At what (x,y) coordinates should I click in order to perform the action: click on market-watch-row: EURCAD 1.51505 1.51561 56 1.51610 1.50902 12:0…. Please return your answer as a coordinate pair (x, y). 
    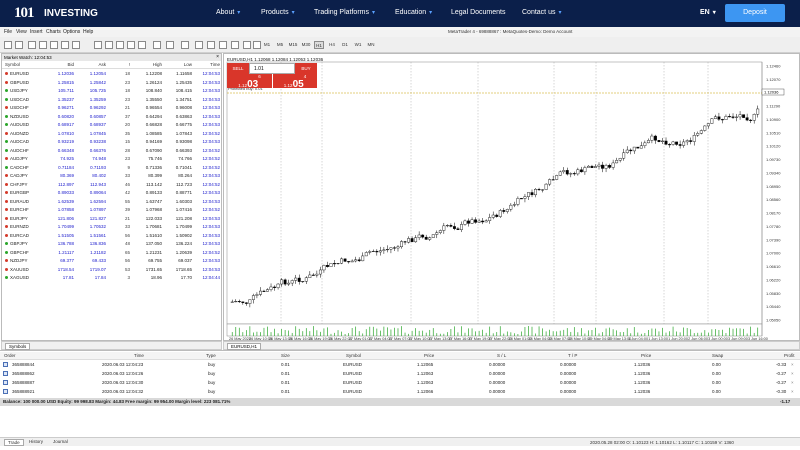
    Looking at the image, I should click on (111, 236).